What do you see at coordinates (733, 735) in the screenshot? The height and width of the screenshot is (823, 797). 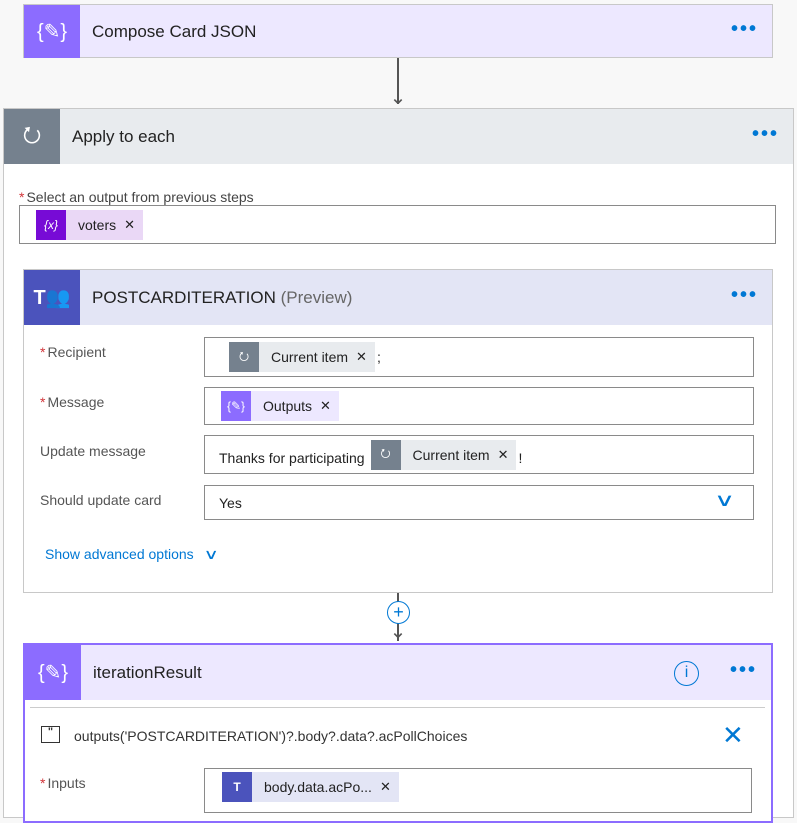 I see `close-icon: ✕` at bounding box center [733, 735].